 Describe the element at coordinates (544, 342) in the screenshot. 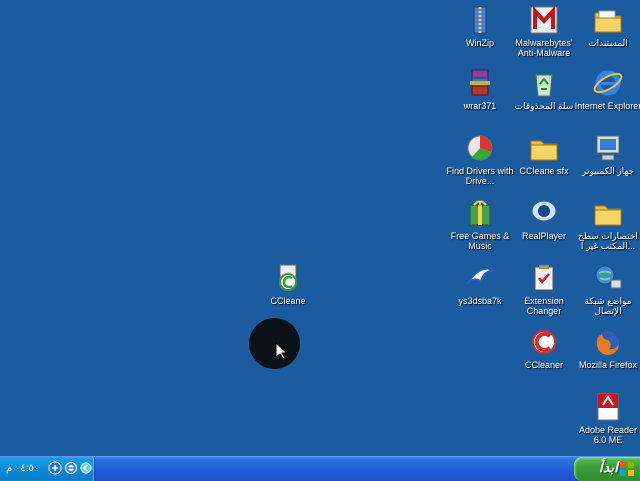

I see `ccleaner-icon` at that location.